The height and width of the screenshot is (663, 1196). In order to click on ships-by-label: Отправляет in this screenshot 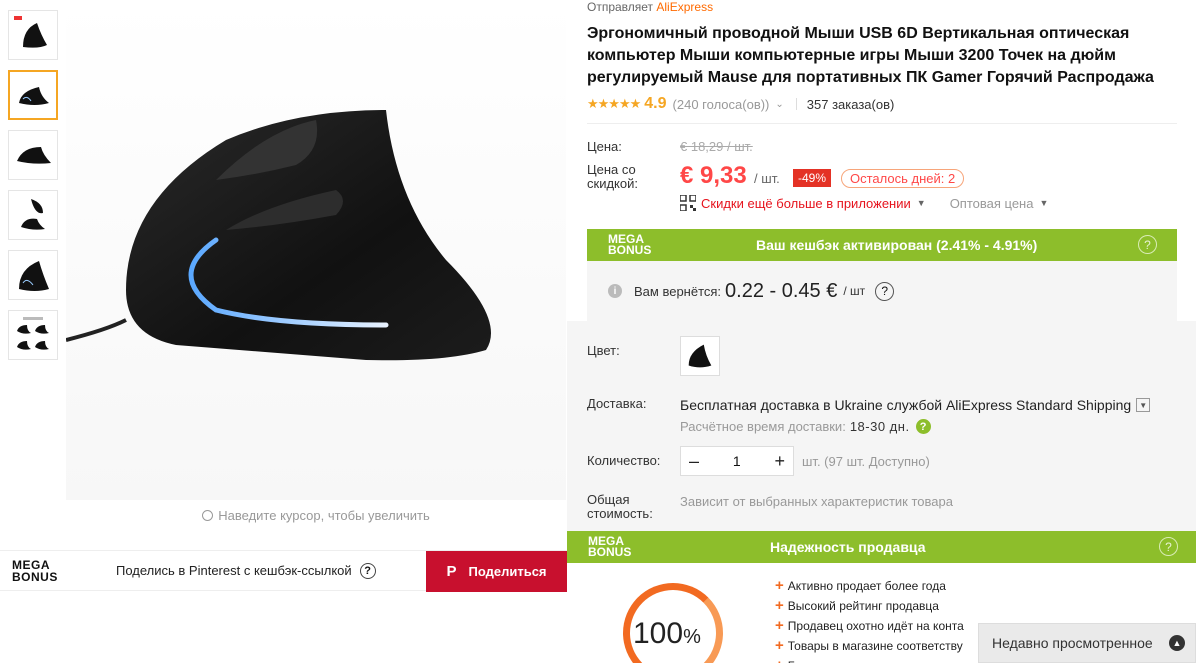, I will do `click(620, 7)`.